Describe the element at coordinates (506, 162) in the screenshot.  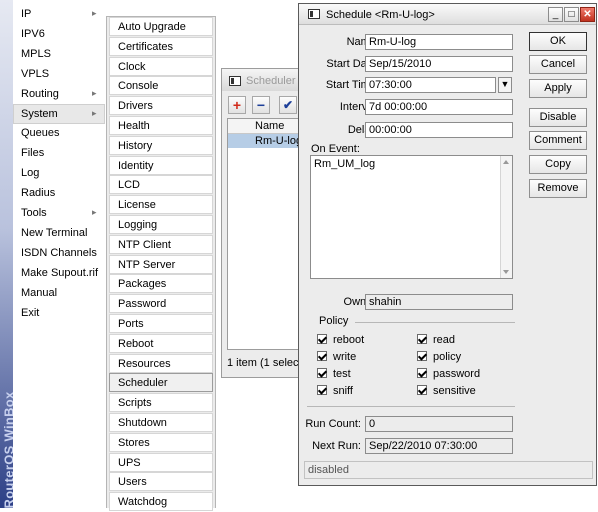
I see `scroll-up-icon` at that location.